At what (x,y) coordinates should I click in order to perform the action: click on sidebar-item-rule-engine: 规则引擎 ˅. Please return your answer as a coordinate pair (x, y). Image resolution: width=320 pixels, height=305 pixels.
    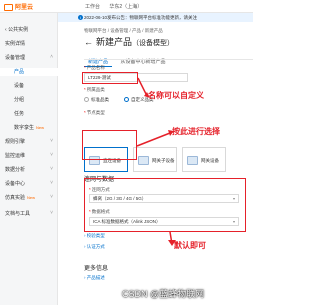
    Looking at the image, I should click on (29, 142).